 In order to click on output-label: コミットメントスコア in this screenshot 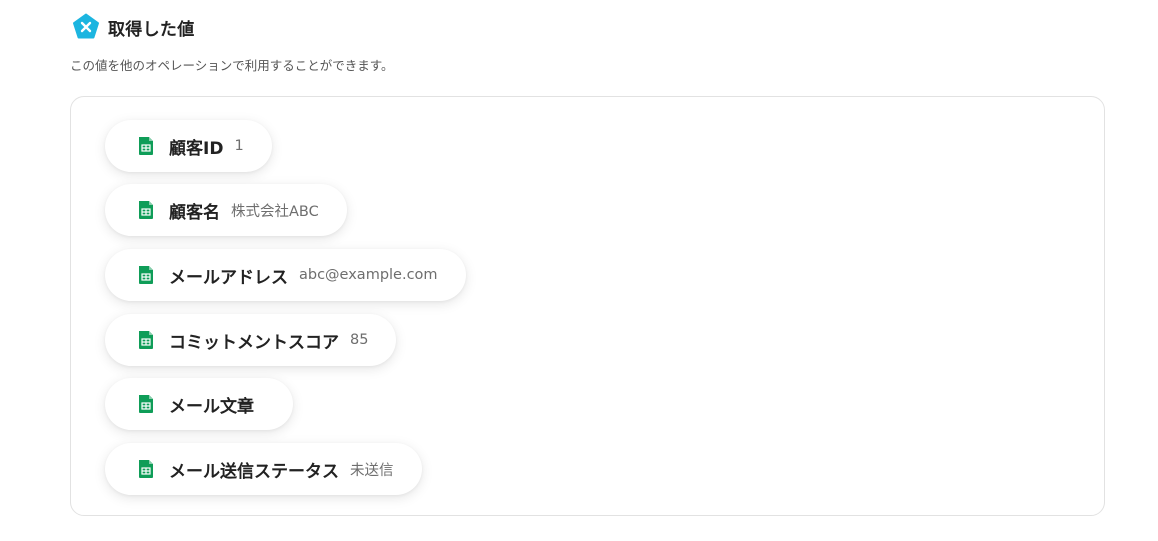, I will do `click(254, 342)`.